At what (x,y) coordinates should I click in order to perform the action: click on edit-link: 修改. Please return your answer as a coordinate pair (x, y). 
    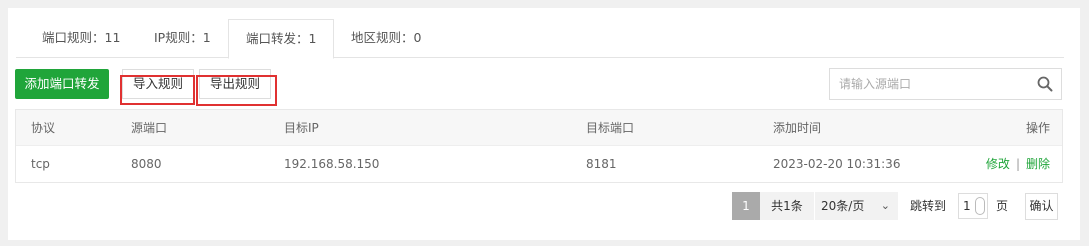
    Looking at the image, I should click on (998, 164).